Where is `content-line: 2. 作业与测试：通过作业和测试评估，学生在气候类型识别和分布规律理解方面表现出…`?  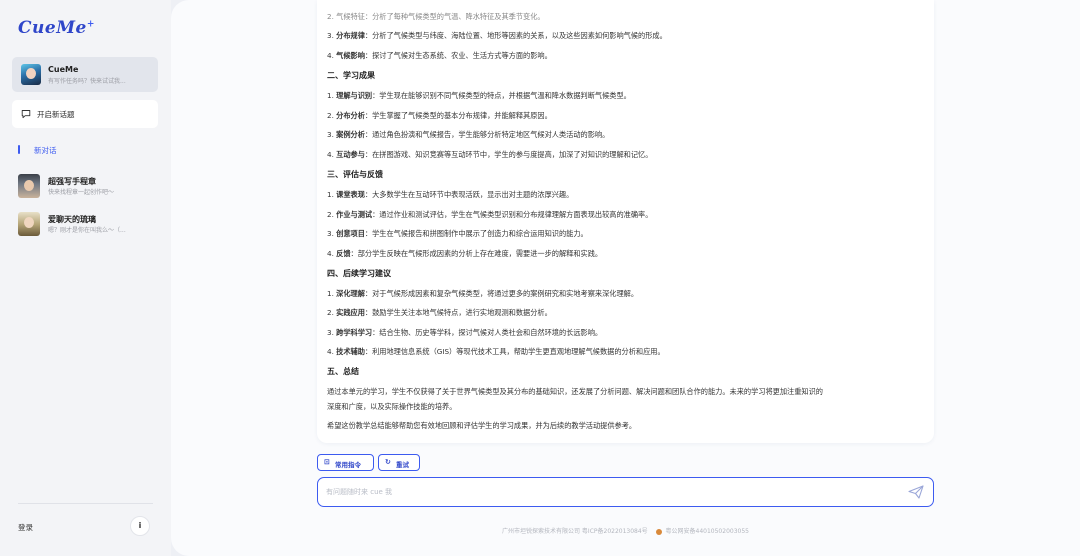 content-line: 2. 作业与测试：通过作业和测试评估，学生在气候类型识别和分布规律理解方面表现出… is located at coordinates (490, 214).